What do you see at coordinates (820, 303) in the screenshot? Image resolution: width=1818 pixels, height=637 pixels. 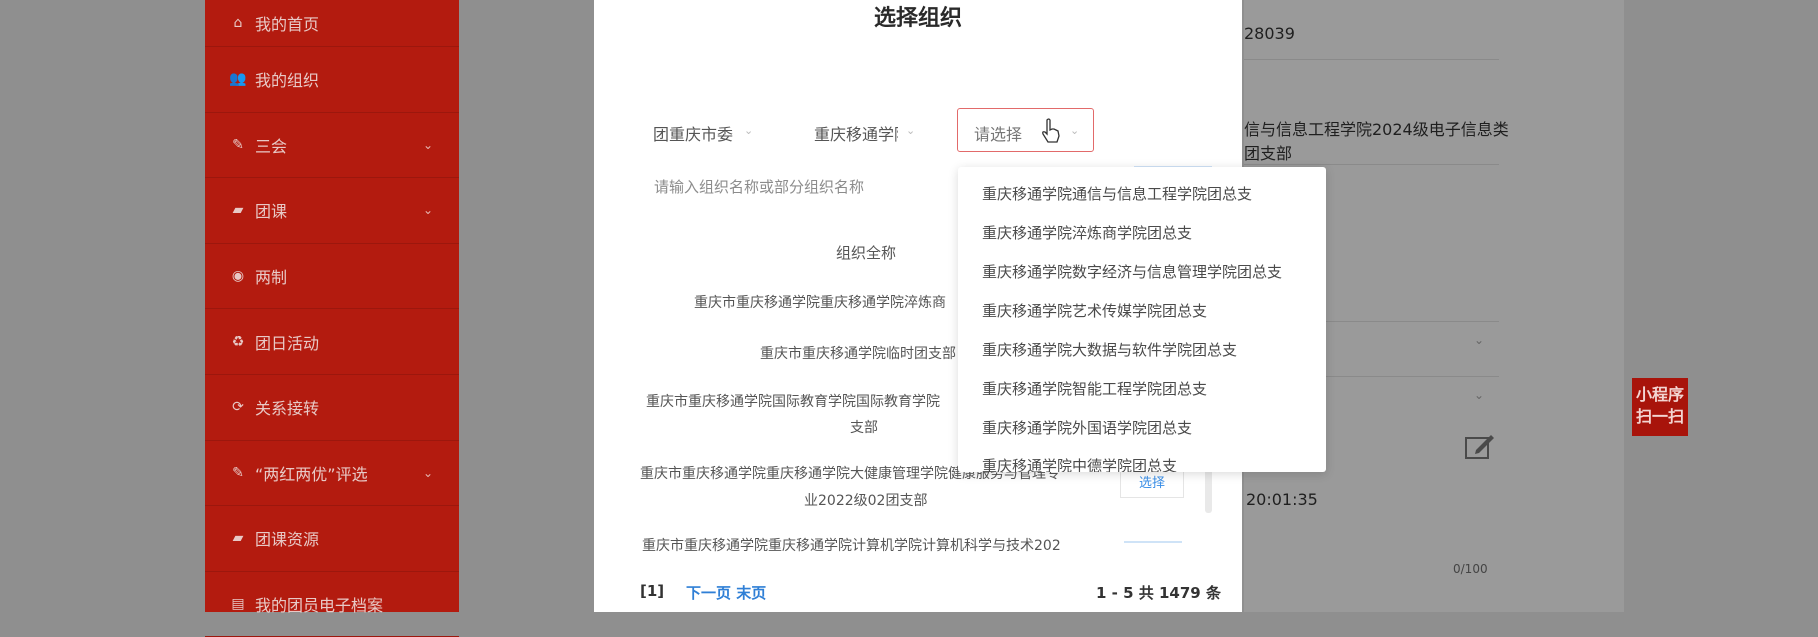 I see `table-row: 重庆市重庆移通学院重庆移通学院淬炼商` at bounding box center [820, 303].